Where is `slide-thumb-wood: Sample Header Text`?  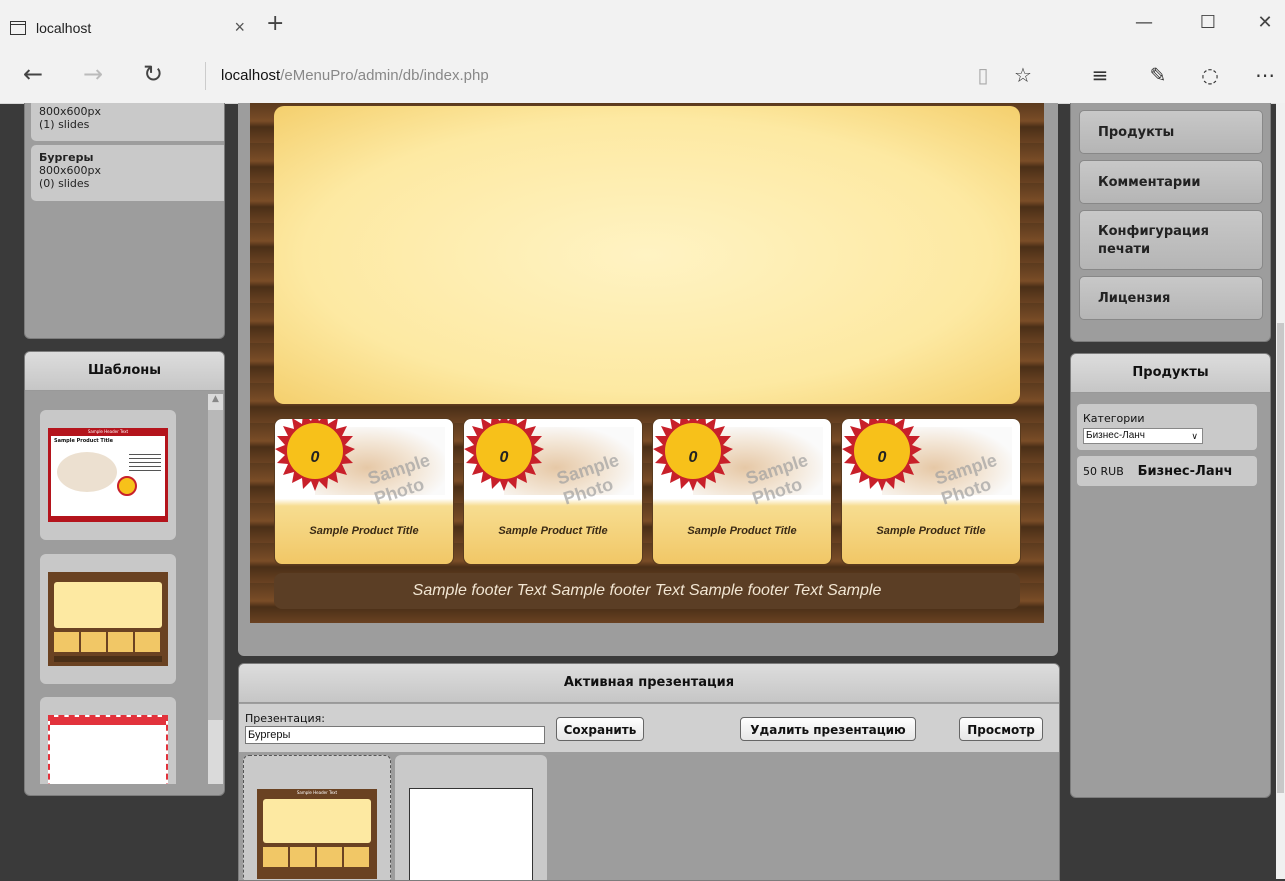
slide-thumb-wood: Sample Header Text is located at coordinates (317, 834).